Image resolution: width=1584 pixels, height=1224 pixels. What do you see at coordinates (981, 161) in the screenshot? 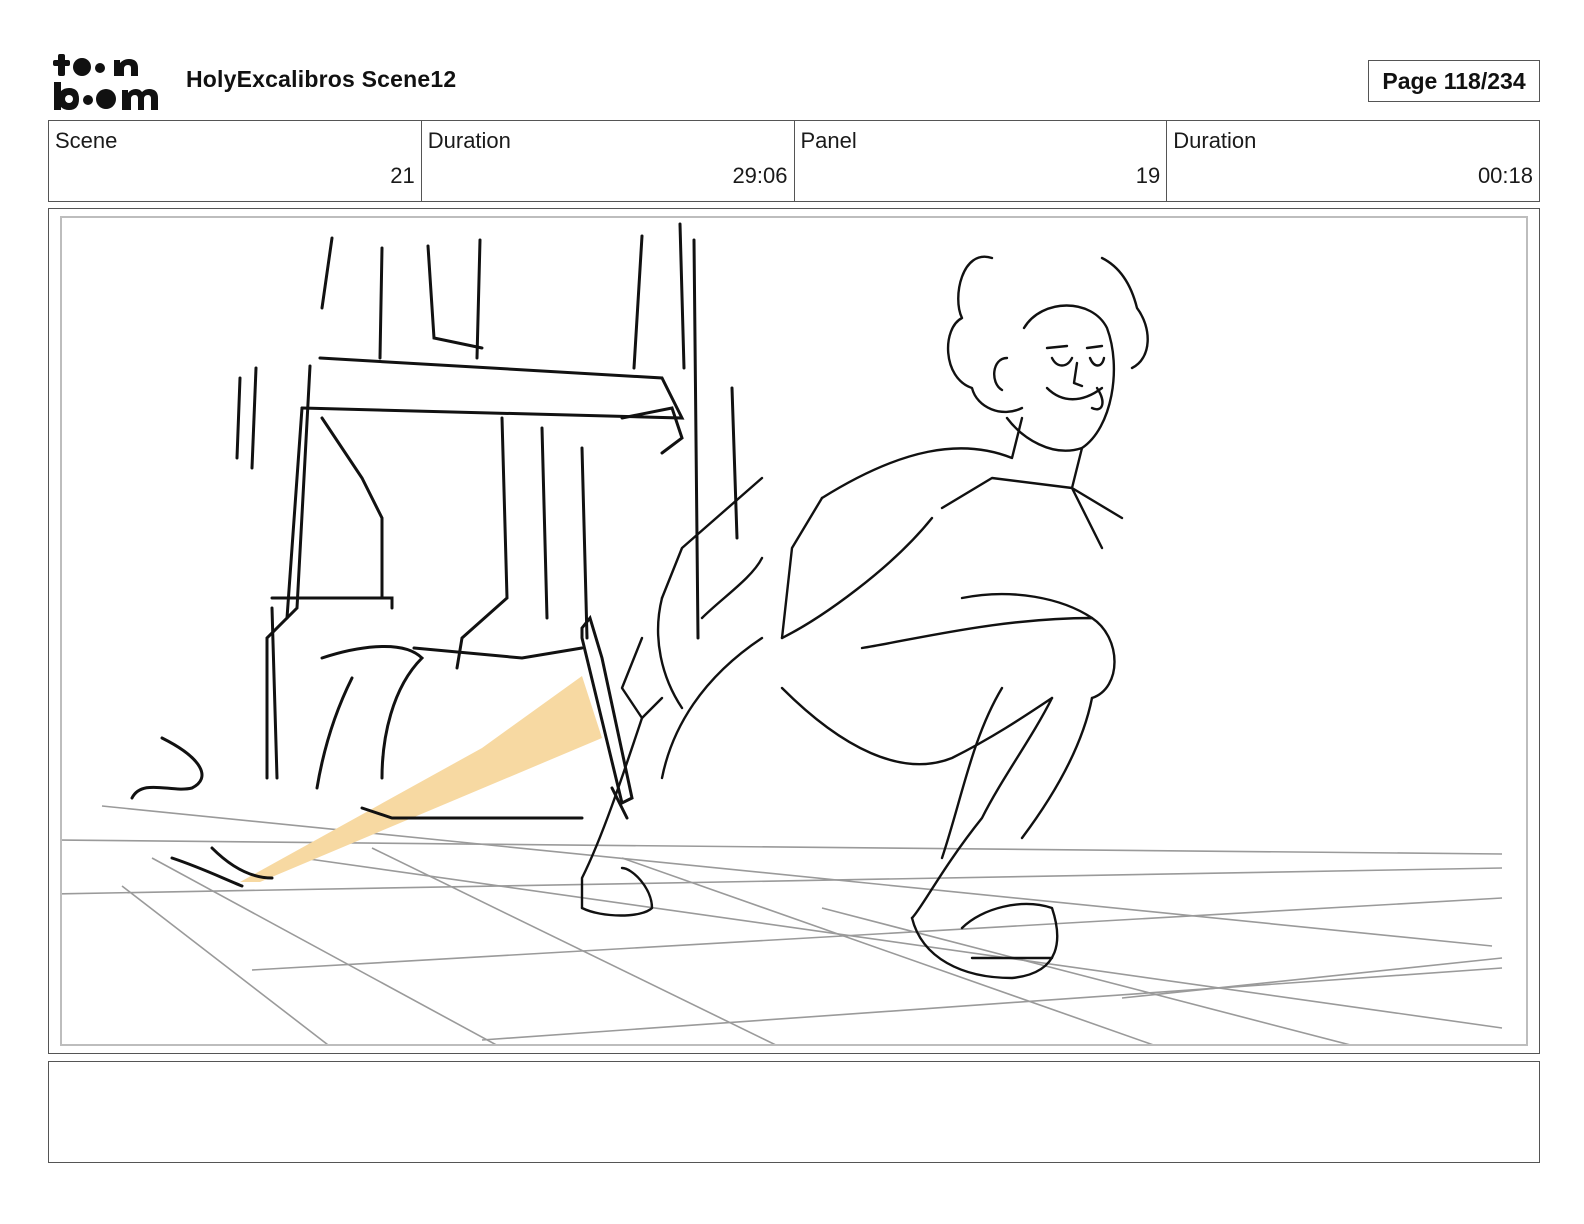
I see `panel-cell: Panel 19` at bounding box center [981, 161].